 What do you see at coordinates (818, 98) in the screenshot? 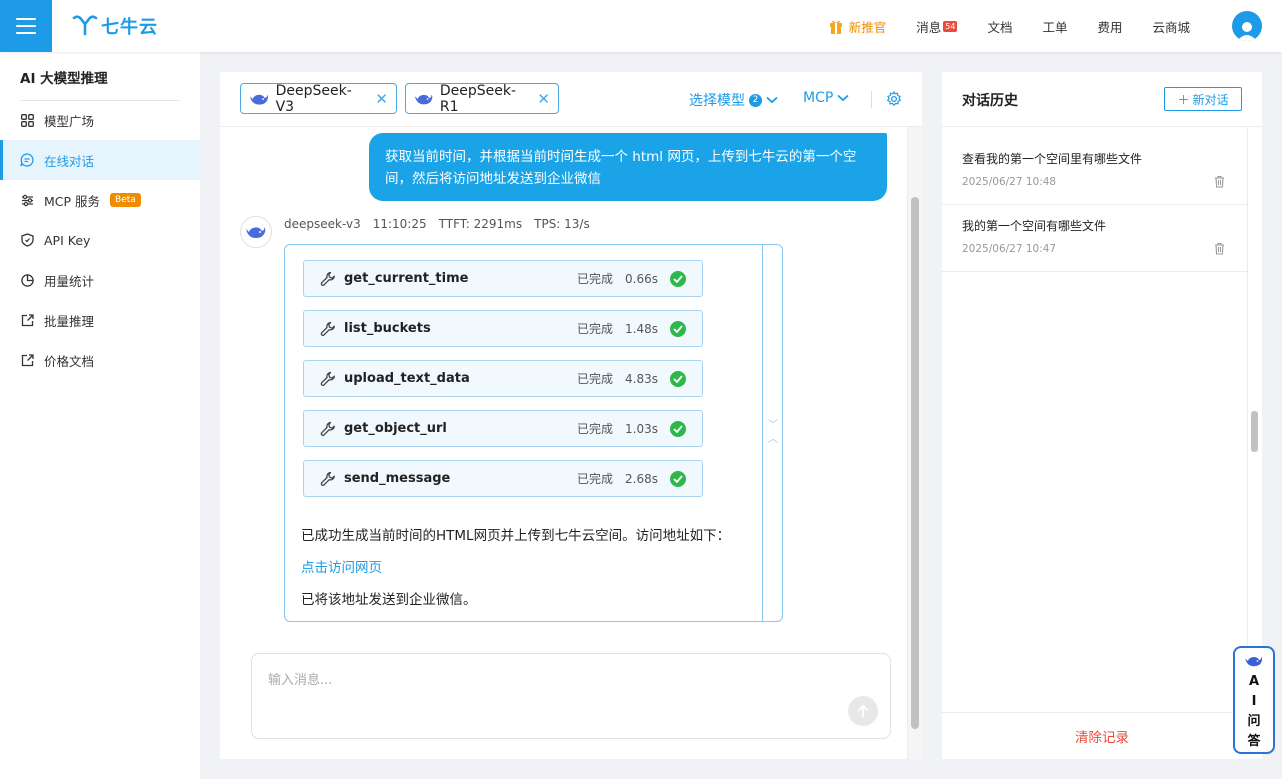
I see `mcp-label: MCP` at bounding box center [818, 98].